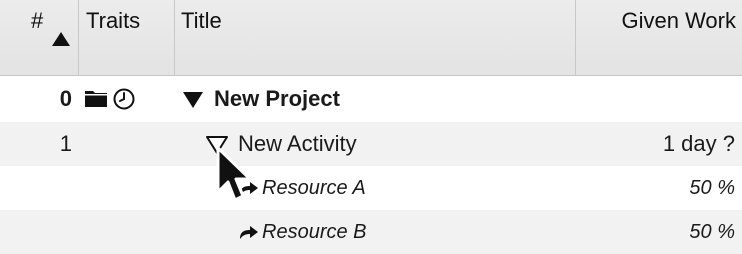 This screenshot has width=742, height=254. Describe the element at coordinates (37, 20) in the screenshot. I see `column-header-number-label: #` at that location.